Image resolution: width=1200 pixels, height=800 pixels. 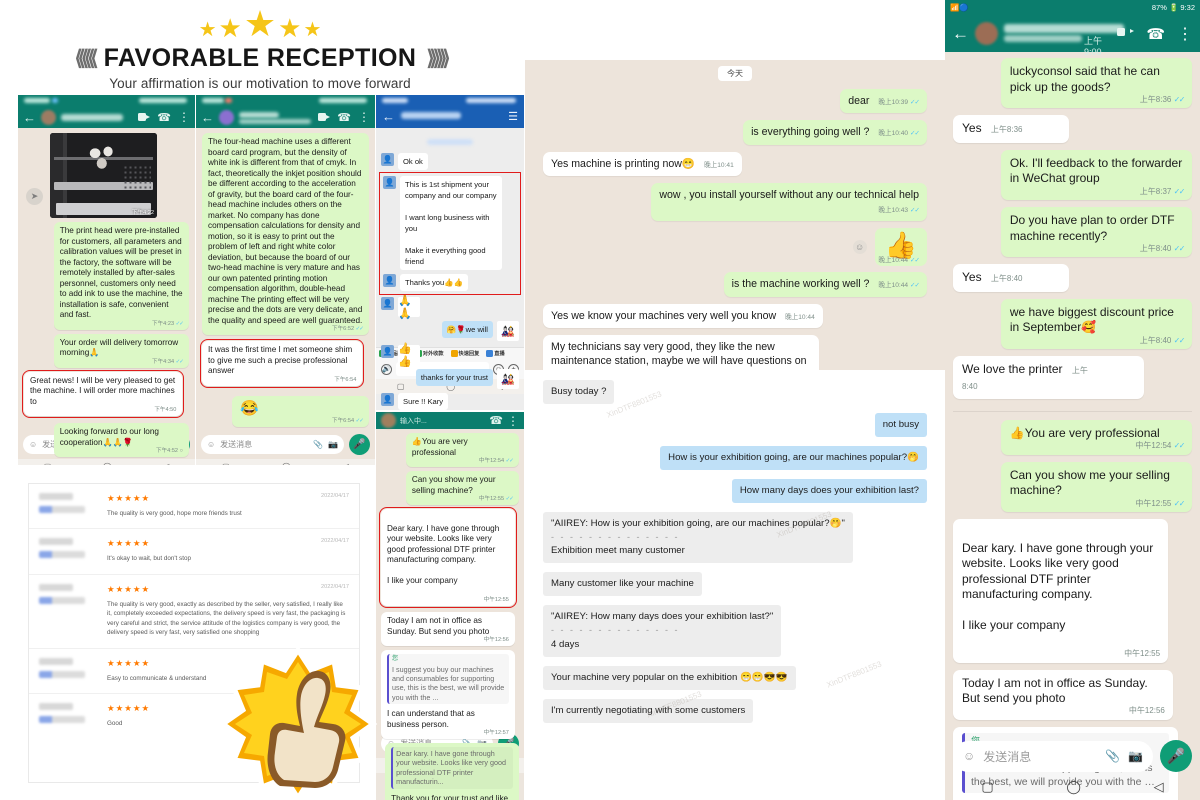 I want to click on message-meta: 晚上10:44, so click(x=800, y=317).